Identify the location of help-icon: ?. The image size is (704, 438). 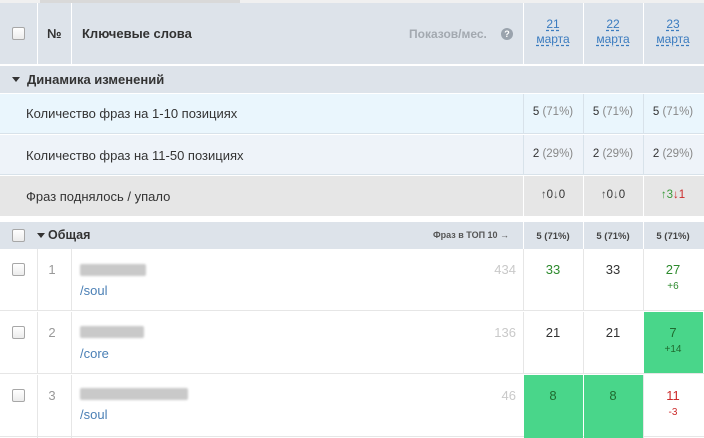
(507, 34).